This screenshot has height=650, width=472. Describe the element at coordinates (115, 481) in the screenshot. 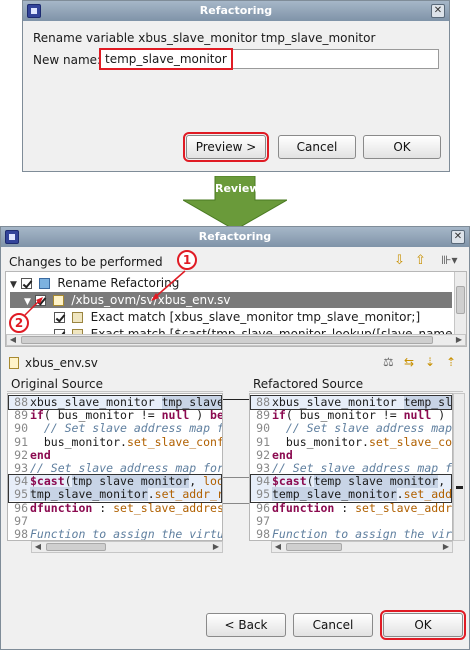

I see `code-line: 94$cast(tmp_slave_monitor, lookup` at that location.